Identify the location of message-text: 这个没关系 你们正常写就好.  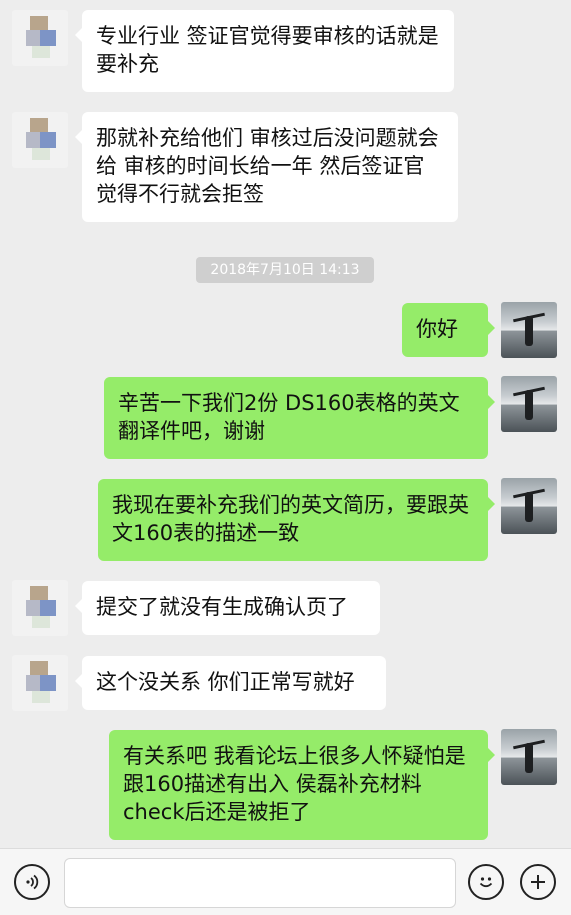
(225, 682).